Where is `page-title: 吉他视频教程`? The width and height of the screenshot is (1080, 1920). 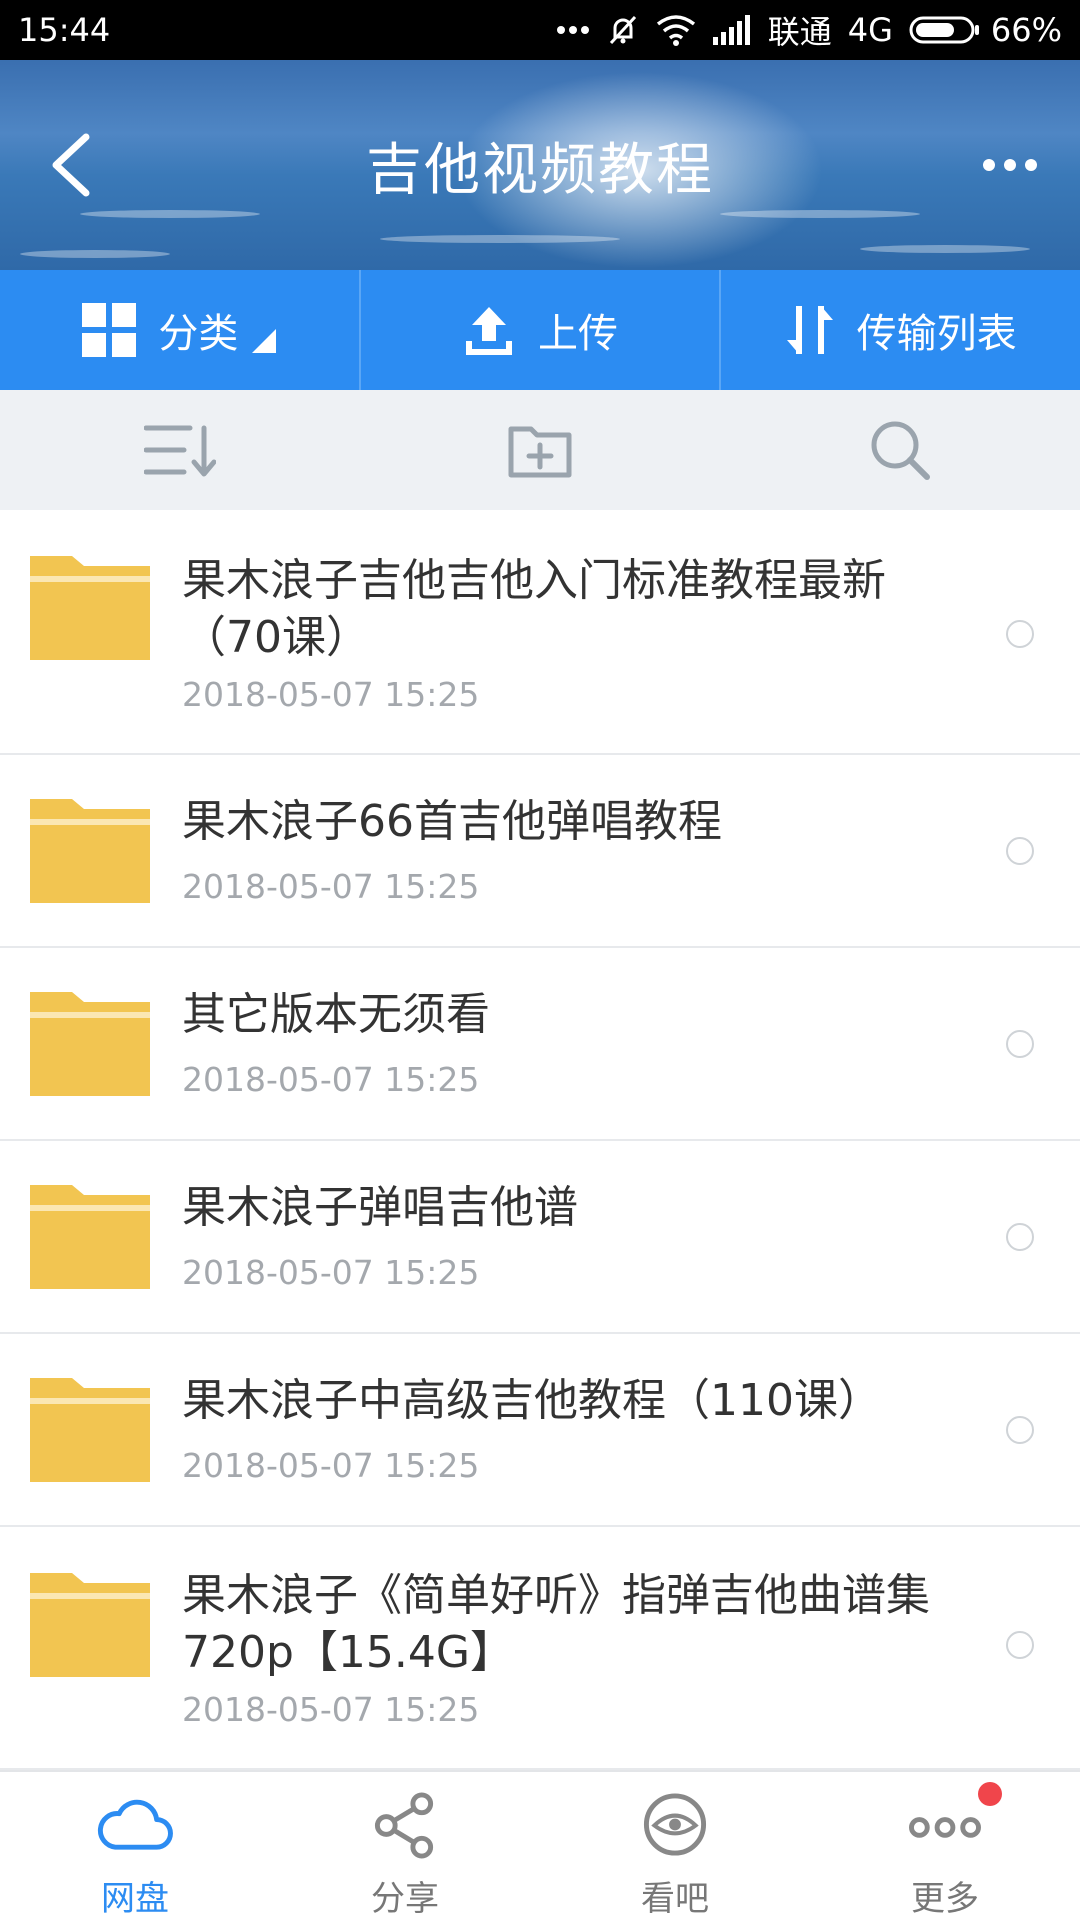 page-title: 吉他视频教程 is located at coordinates (540, 170).